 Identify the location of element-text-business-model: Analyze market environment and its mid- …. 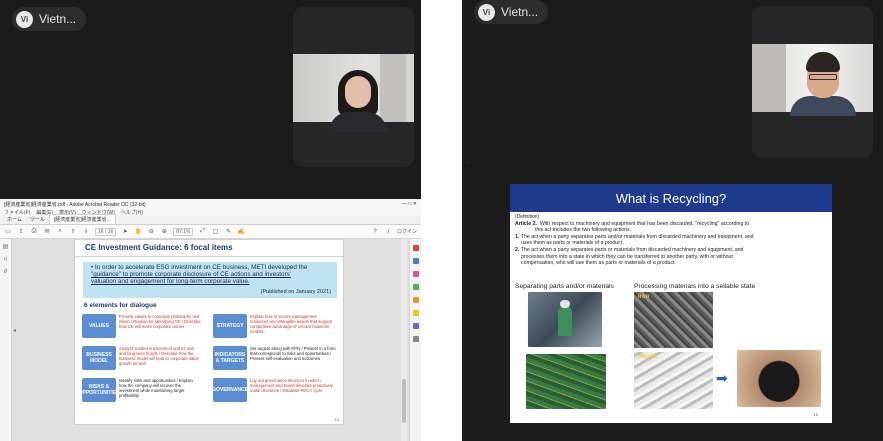
(159, 356).